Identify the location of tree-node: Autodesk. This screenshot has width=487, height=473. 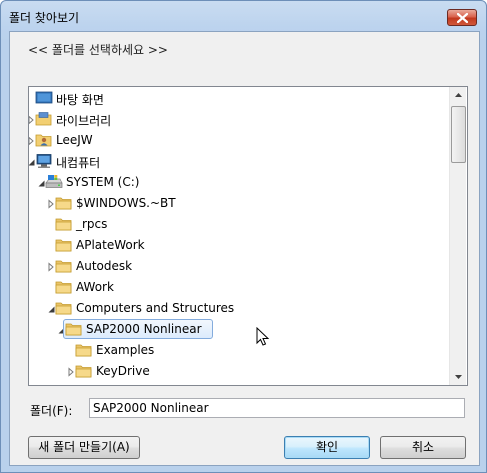
(239, 266).